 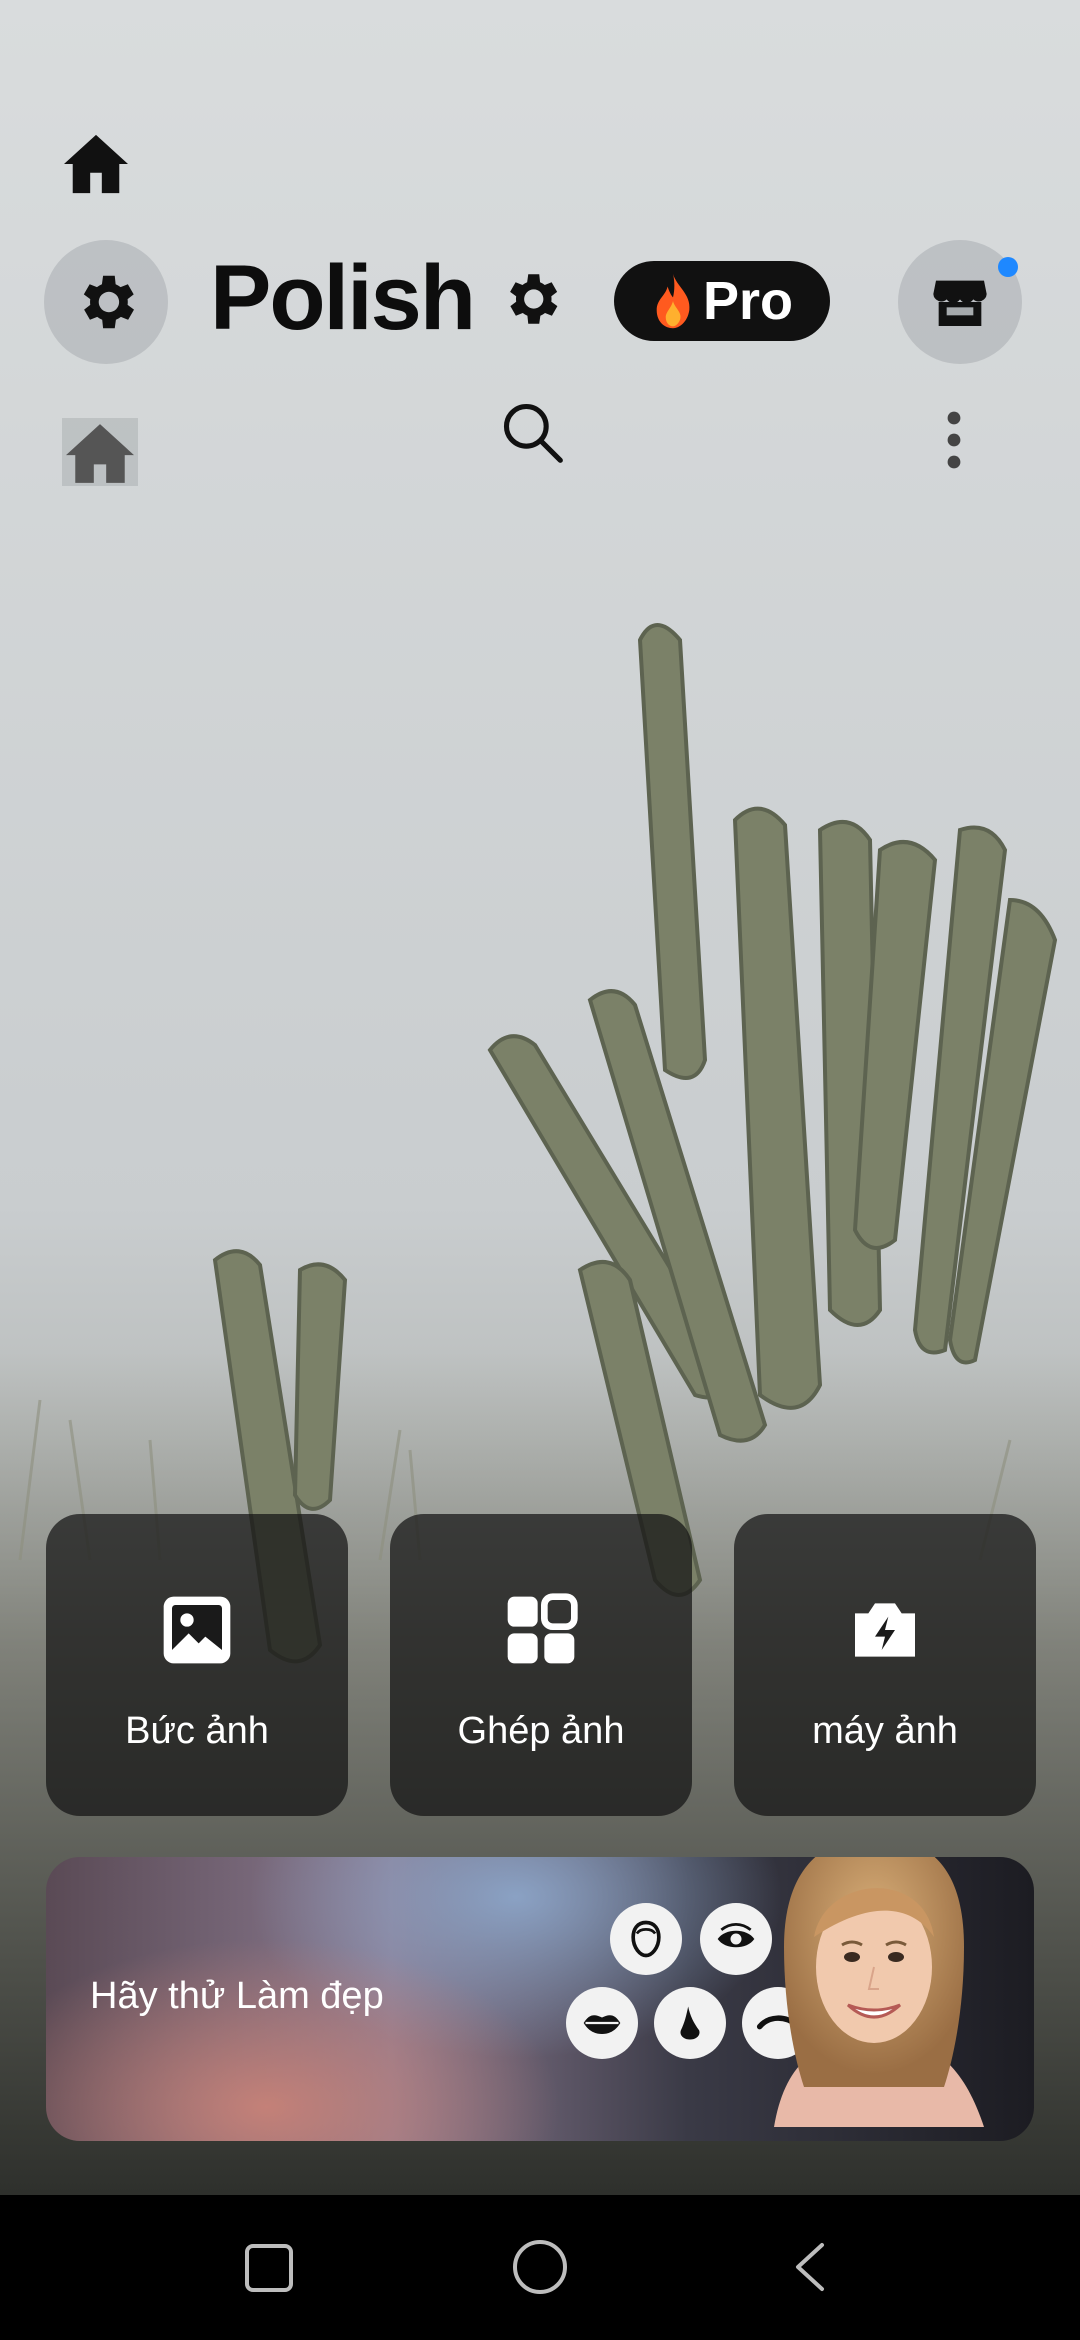 What do you see at coordinates (673, 301) in the screenshot?
I see `flame-icon` at bounding box center [673, 301].